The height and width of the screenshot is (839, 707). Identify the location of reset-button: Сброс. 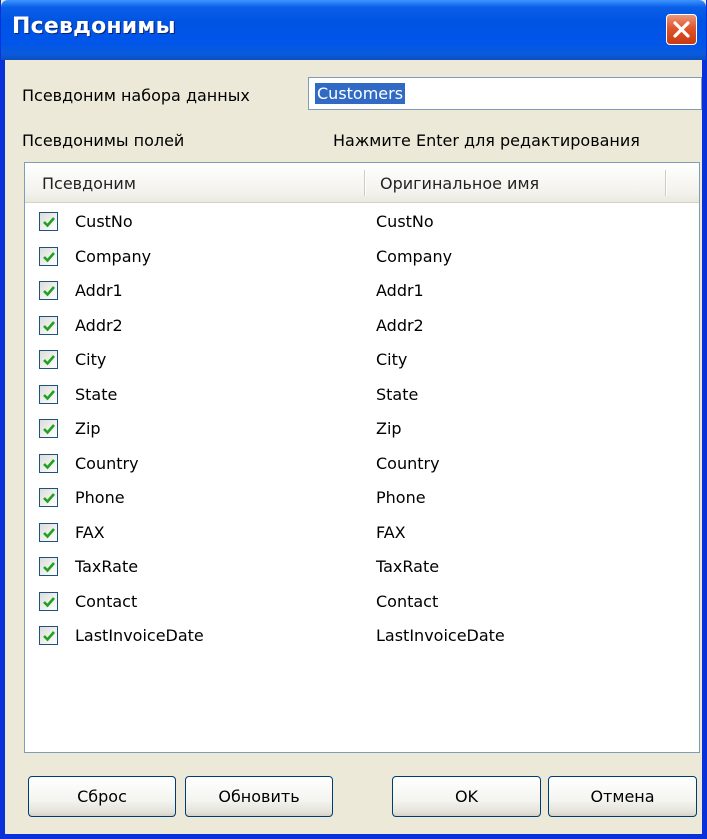
(102, 796).